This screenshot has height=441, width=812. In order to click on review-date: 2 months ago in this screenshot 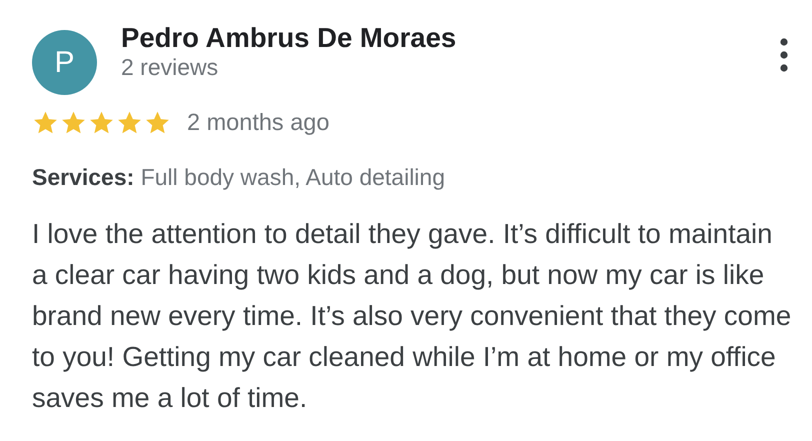, I will do `click(258, 122)`.